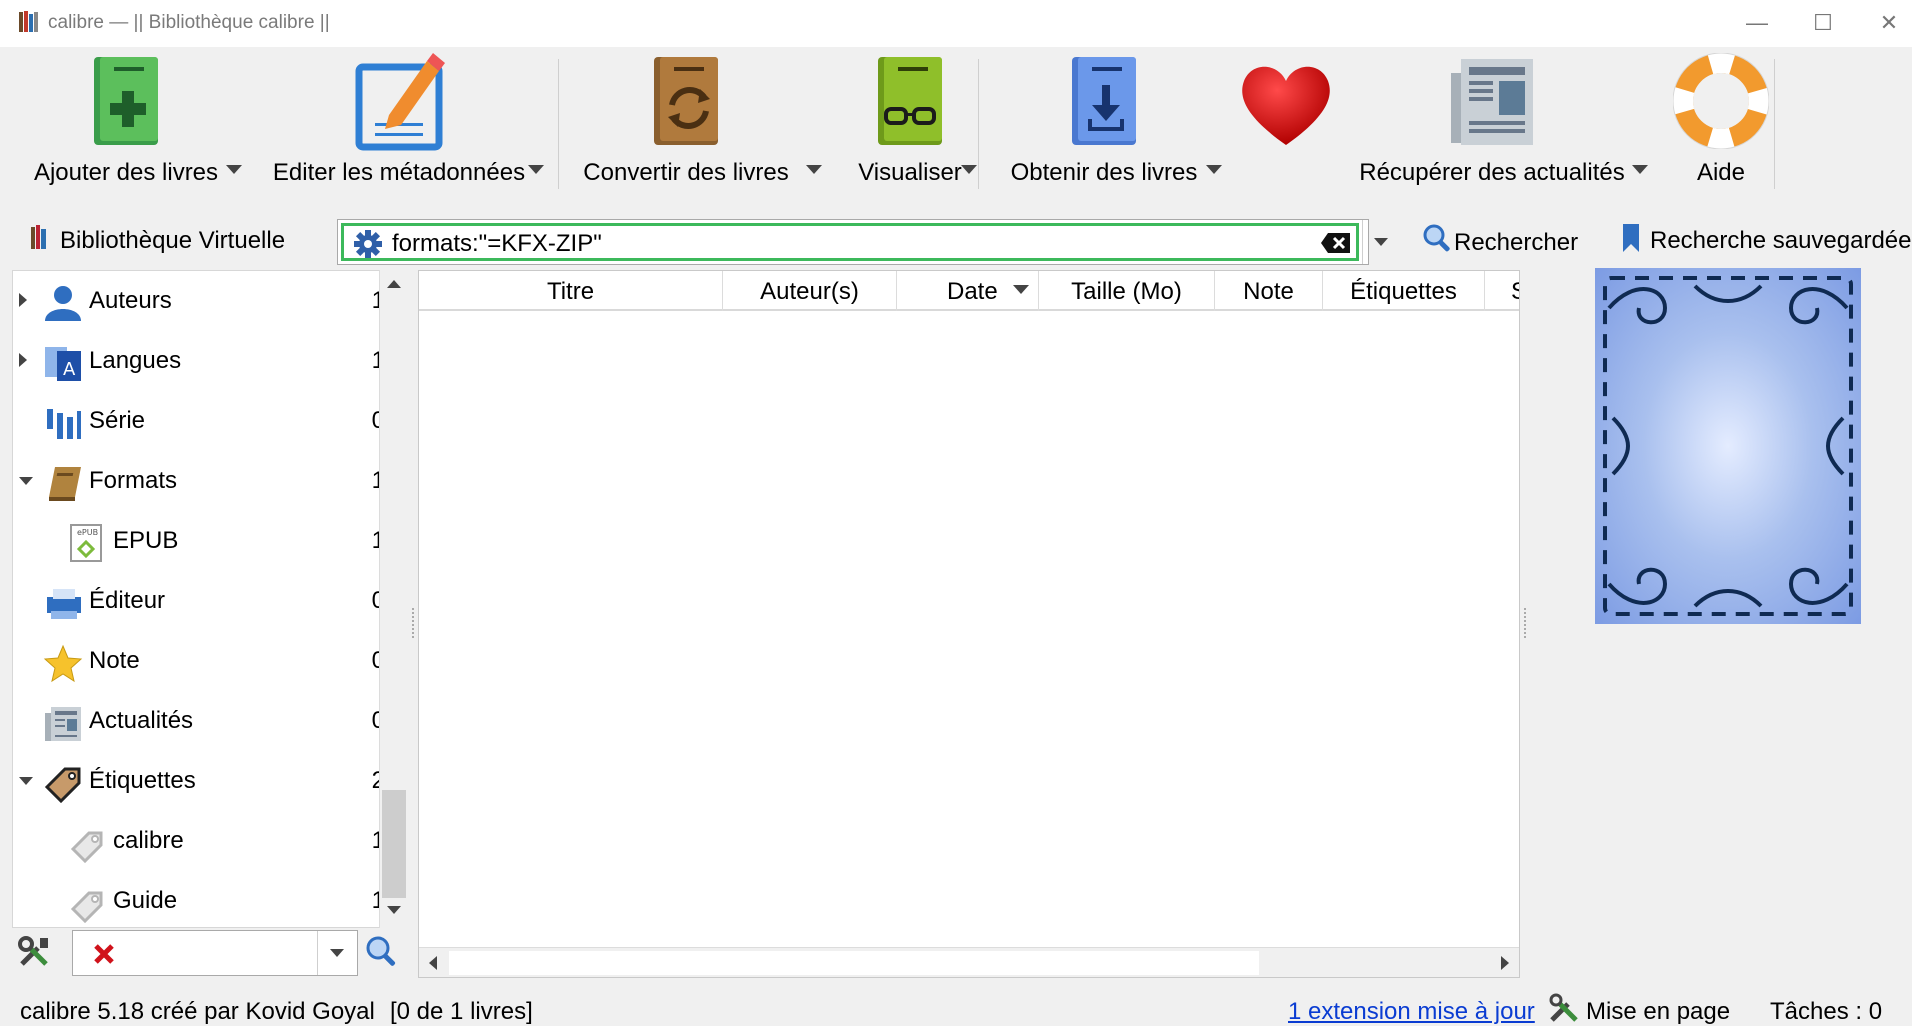 This screenshot has height=1026, width=1912. What do you see at coordinates (34, 952) in the screenshot?
I see `tools-icon` at bounding box center [34, 952].